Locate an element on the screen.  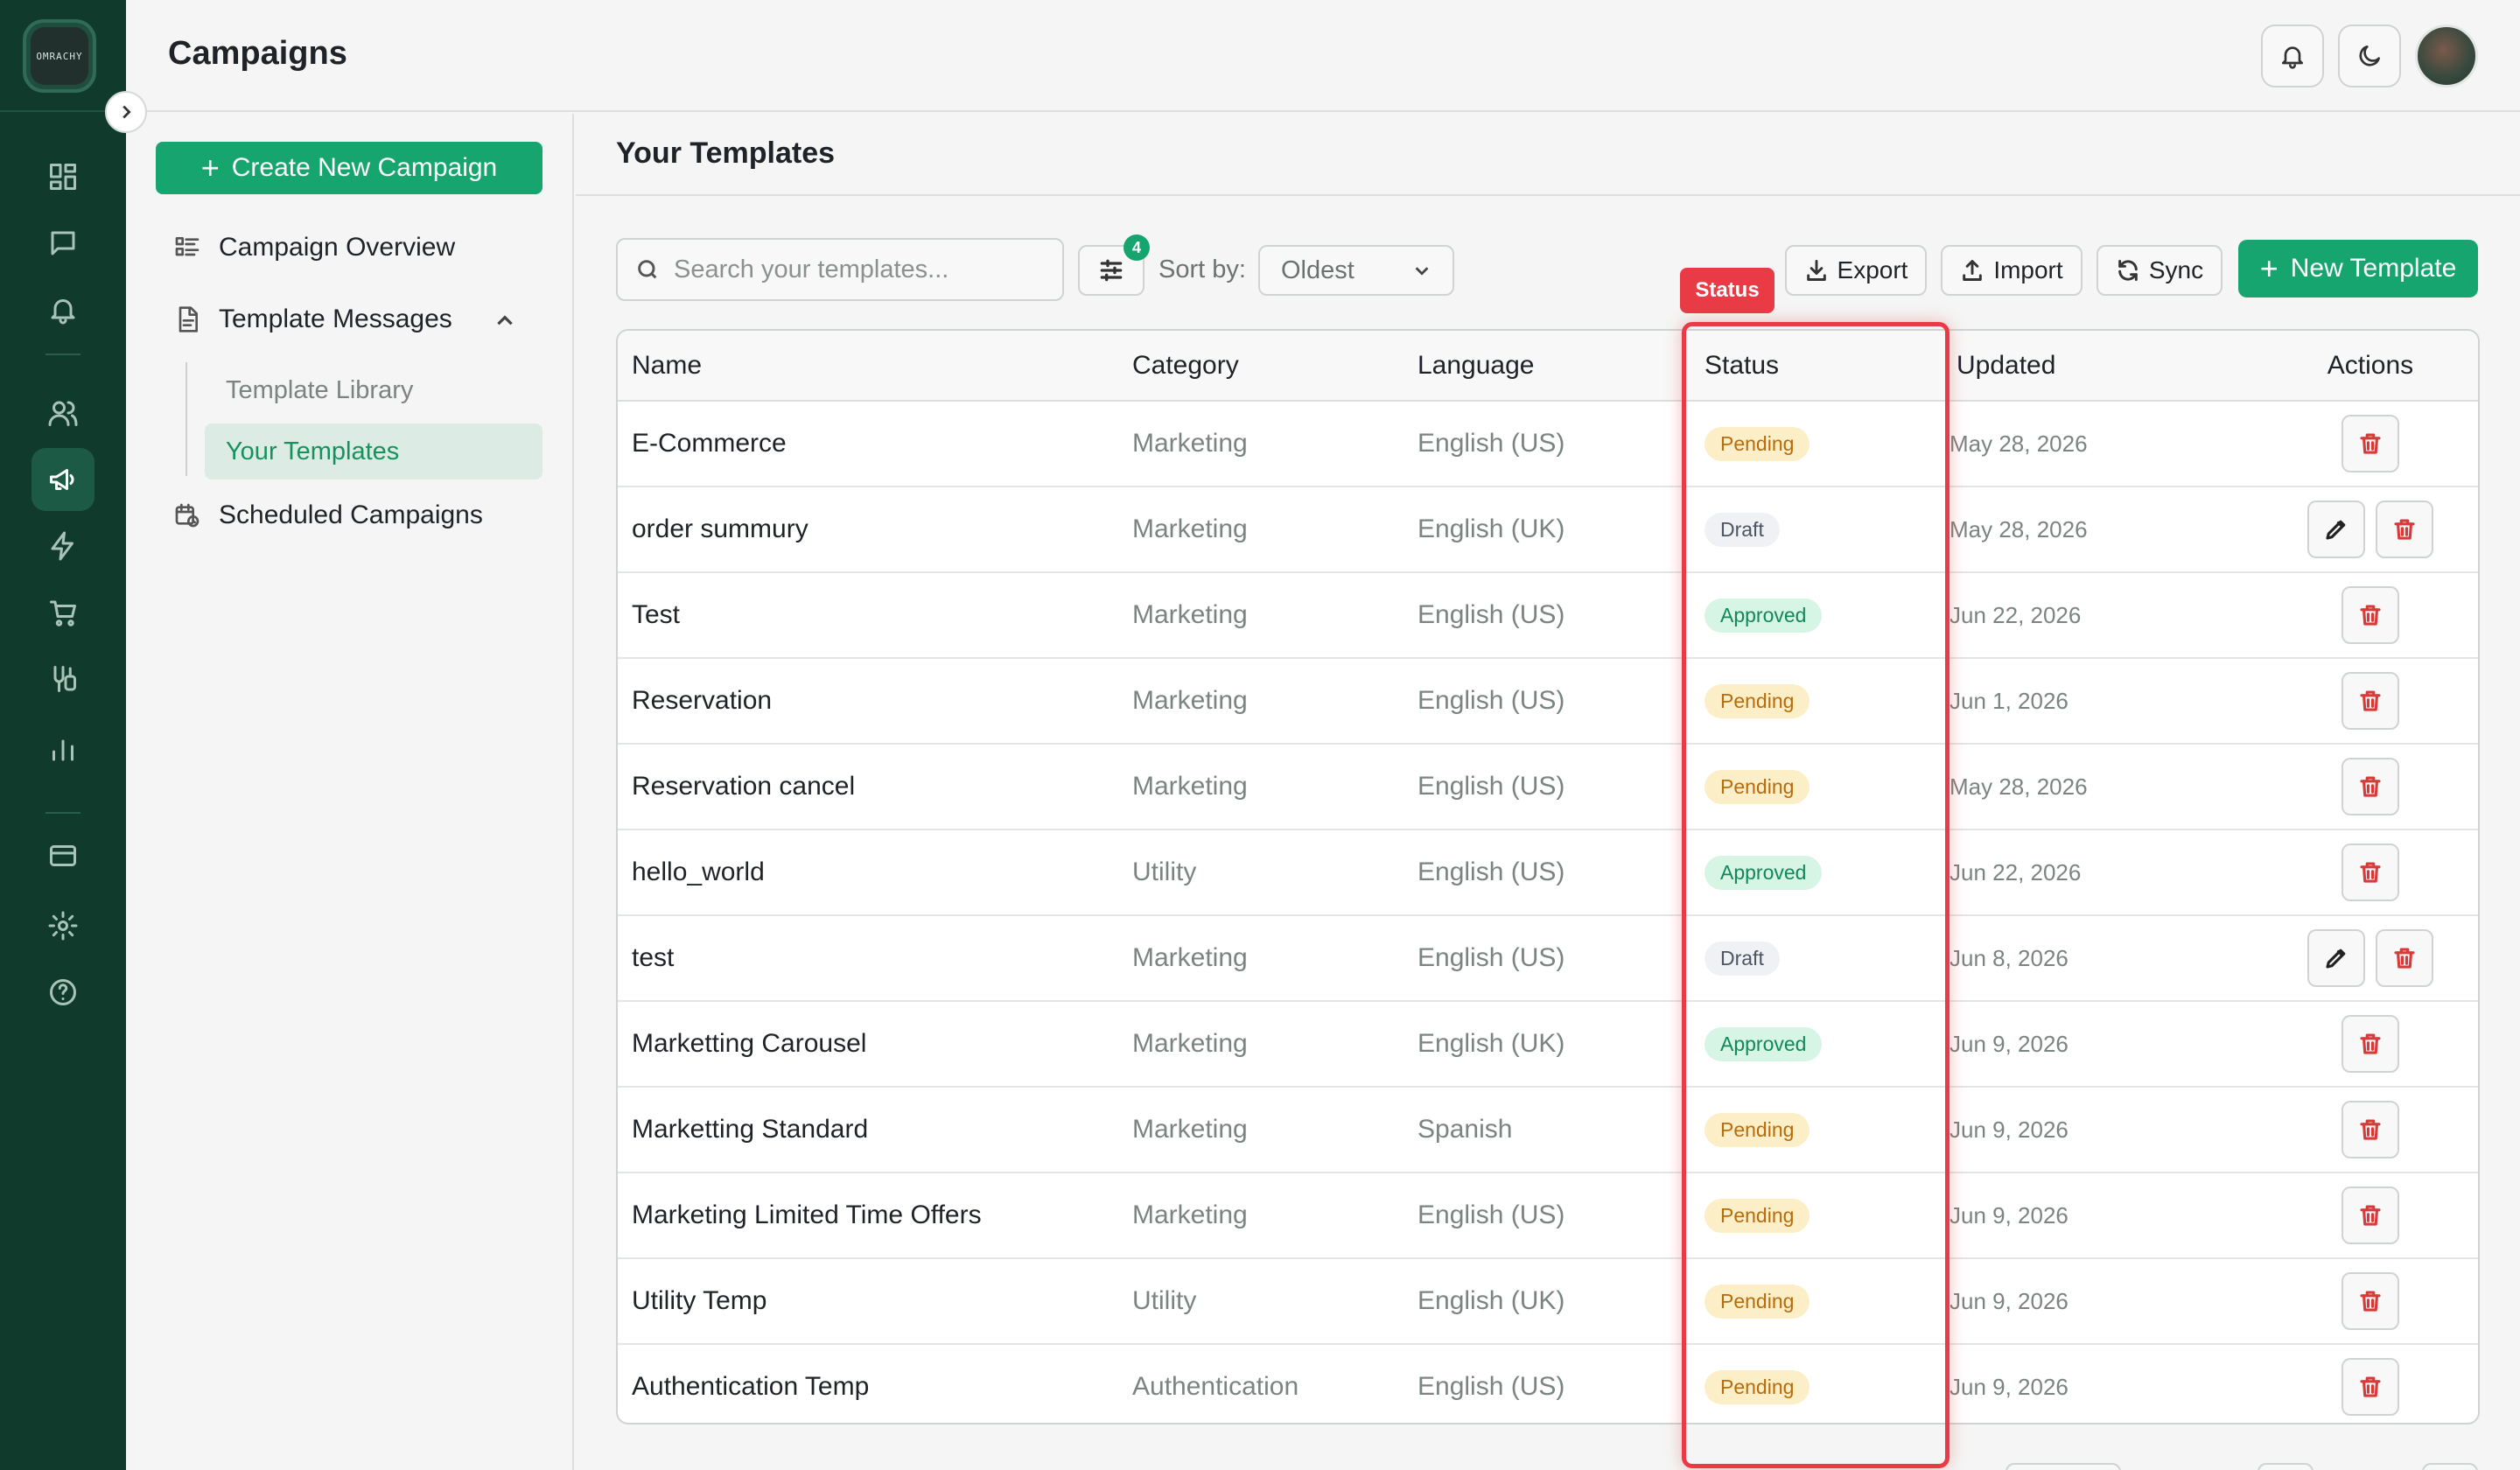
page-size-select is located at coordinates (2063, 1466).